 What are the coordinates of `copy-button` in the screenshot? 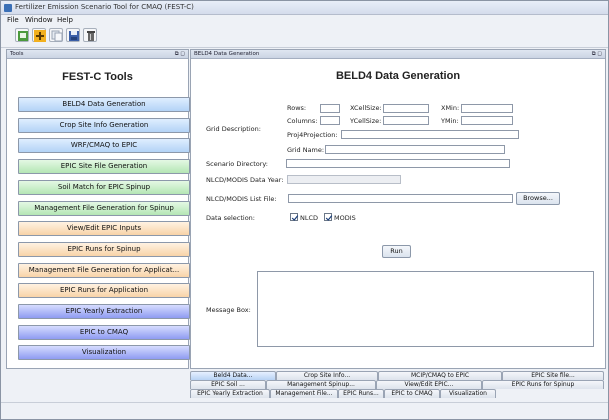 It's located at (56, 35).